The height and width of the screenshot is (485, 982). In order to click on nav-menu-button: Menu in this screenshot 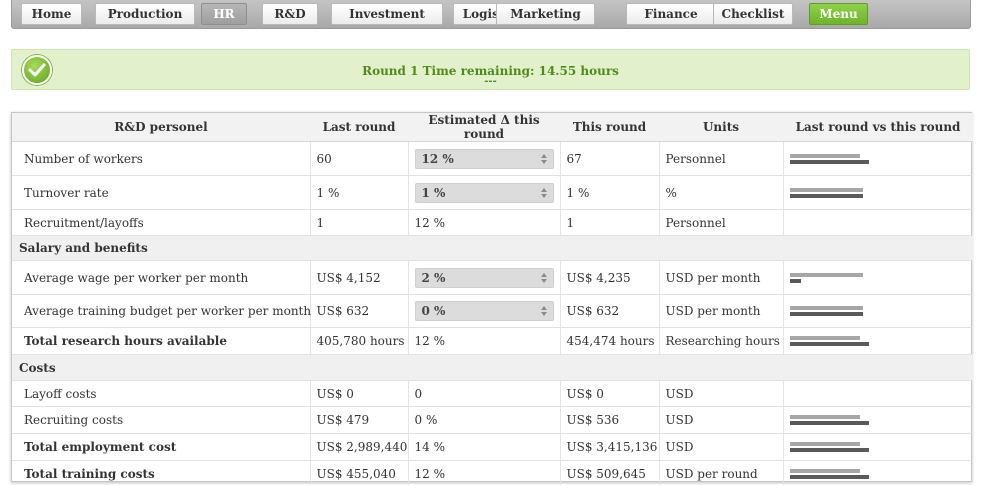, I will do `click(838, 14)`.